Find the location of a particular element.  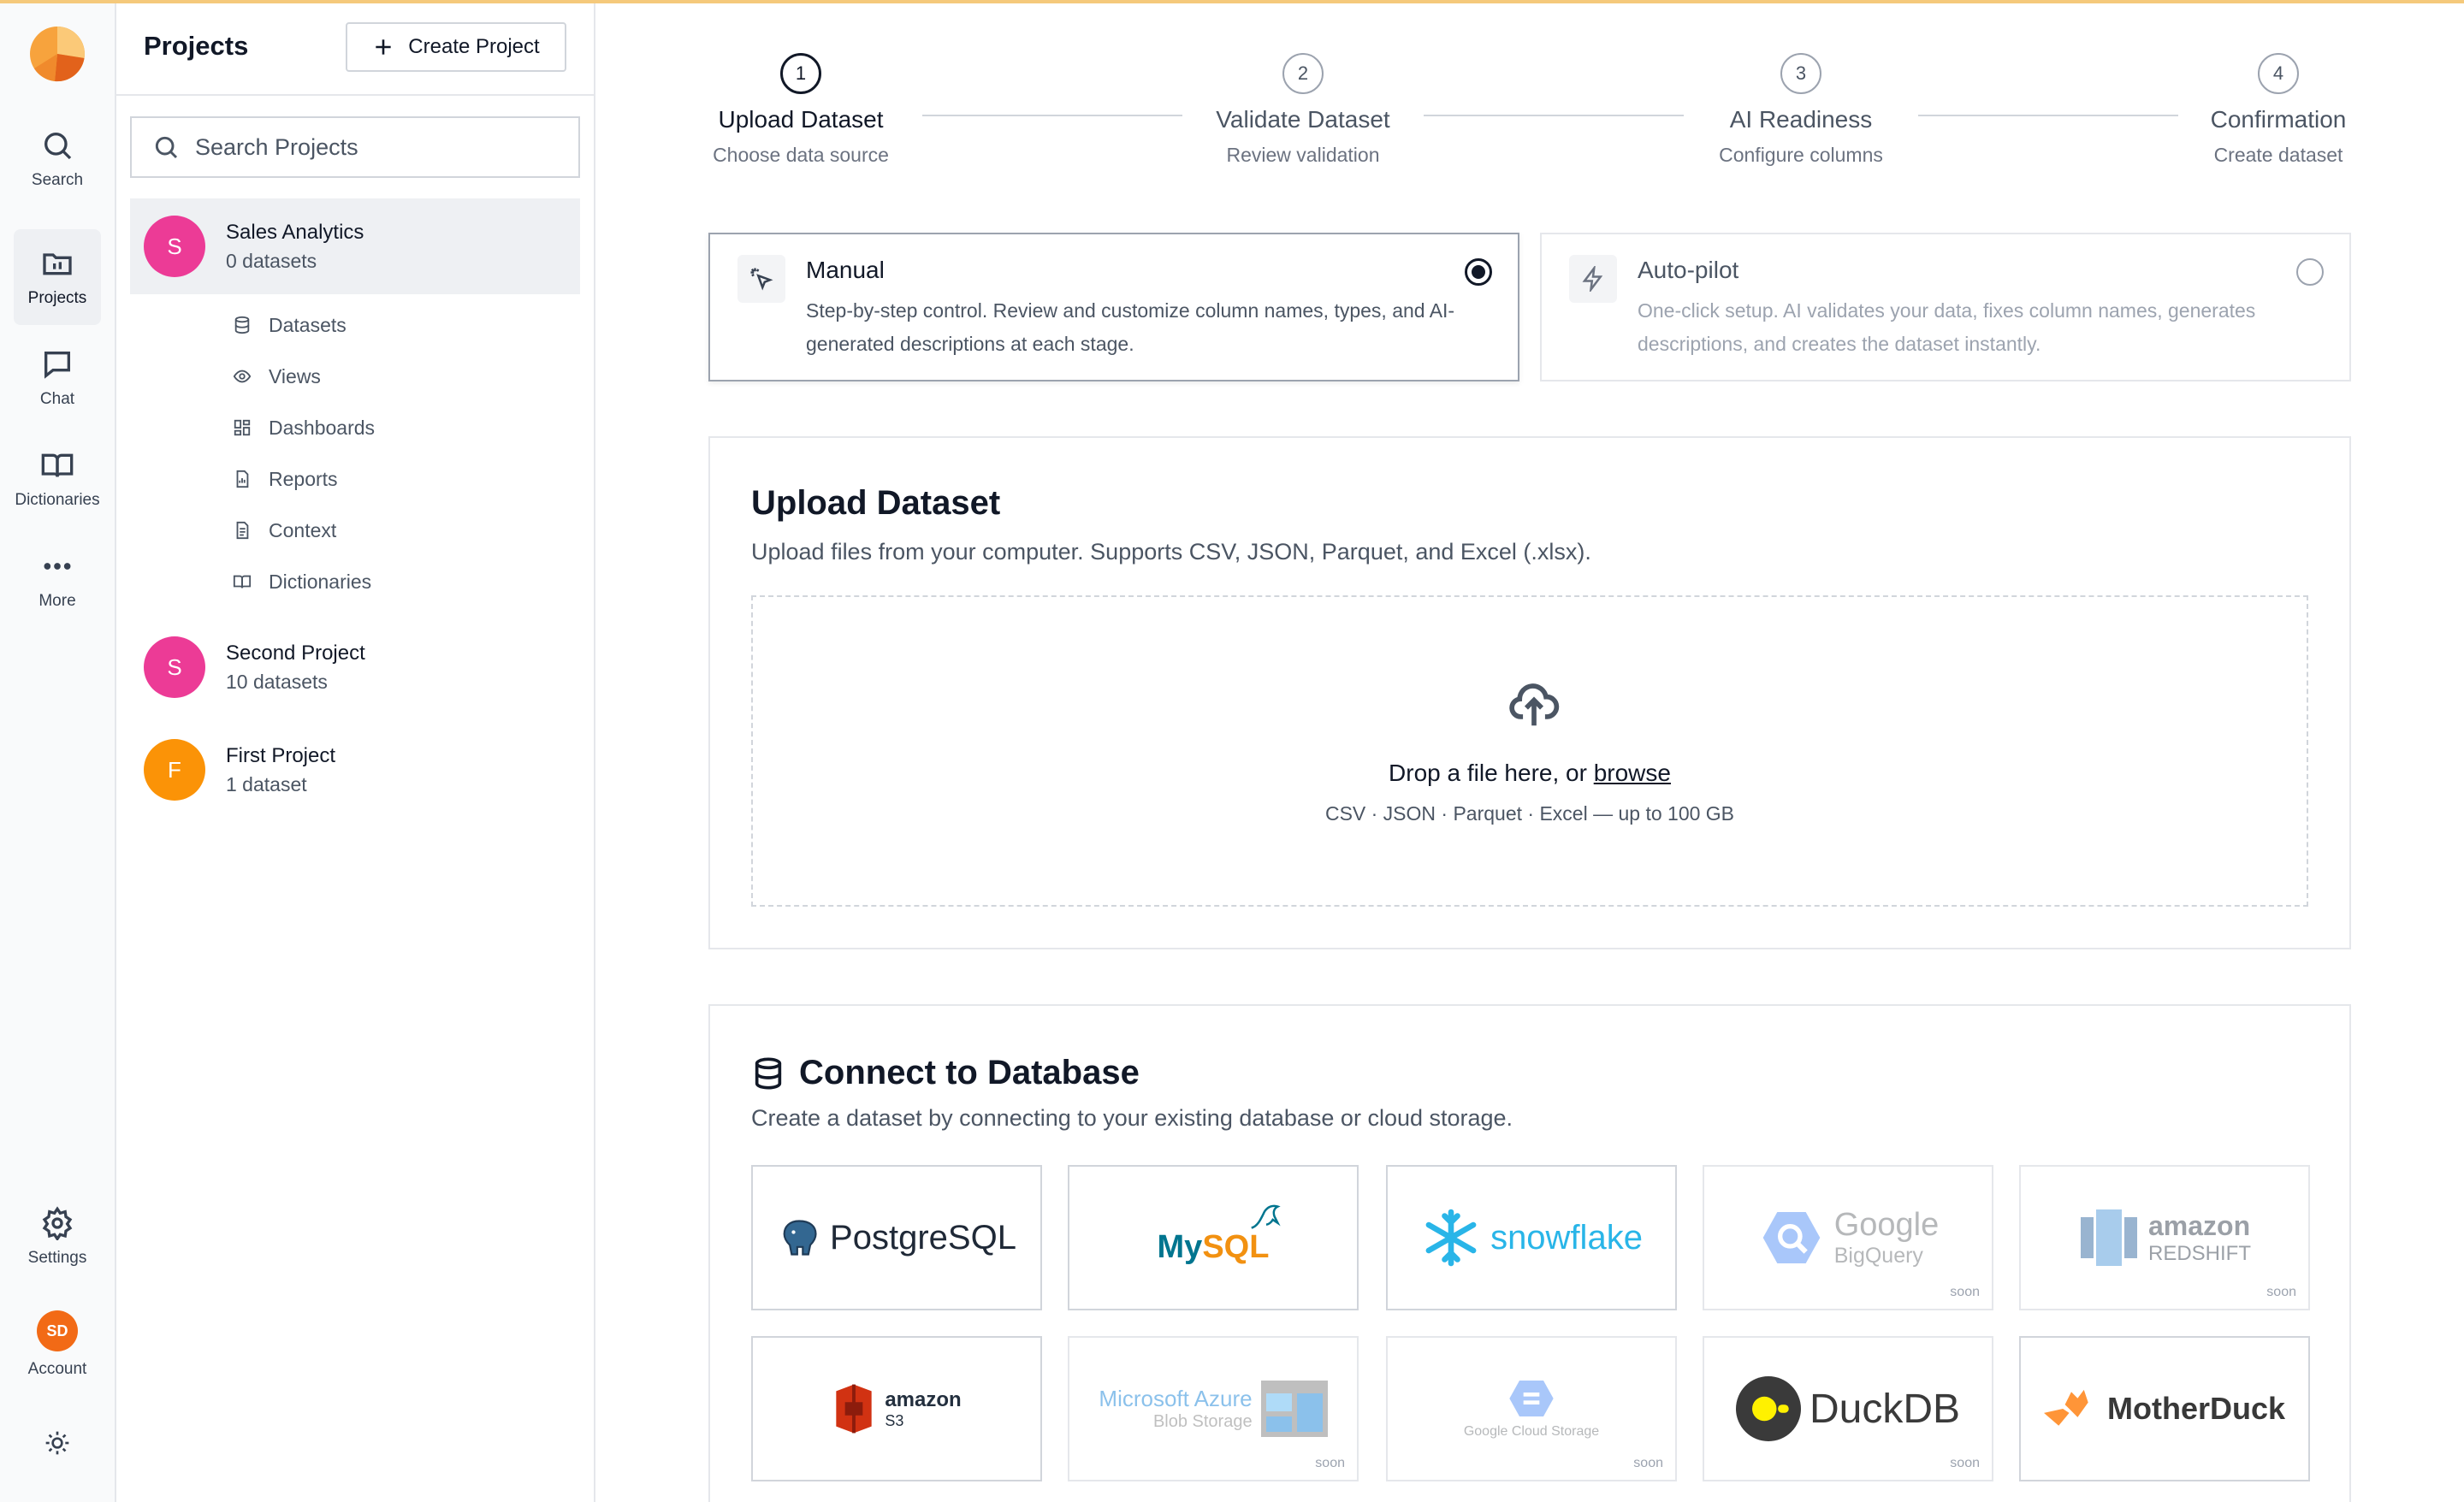

theme-toggle is located at coordinates (57, 1443).